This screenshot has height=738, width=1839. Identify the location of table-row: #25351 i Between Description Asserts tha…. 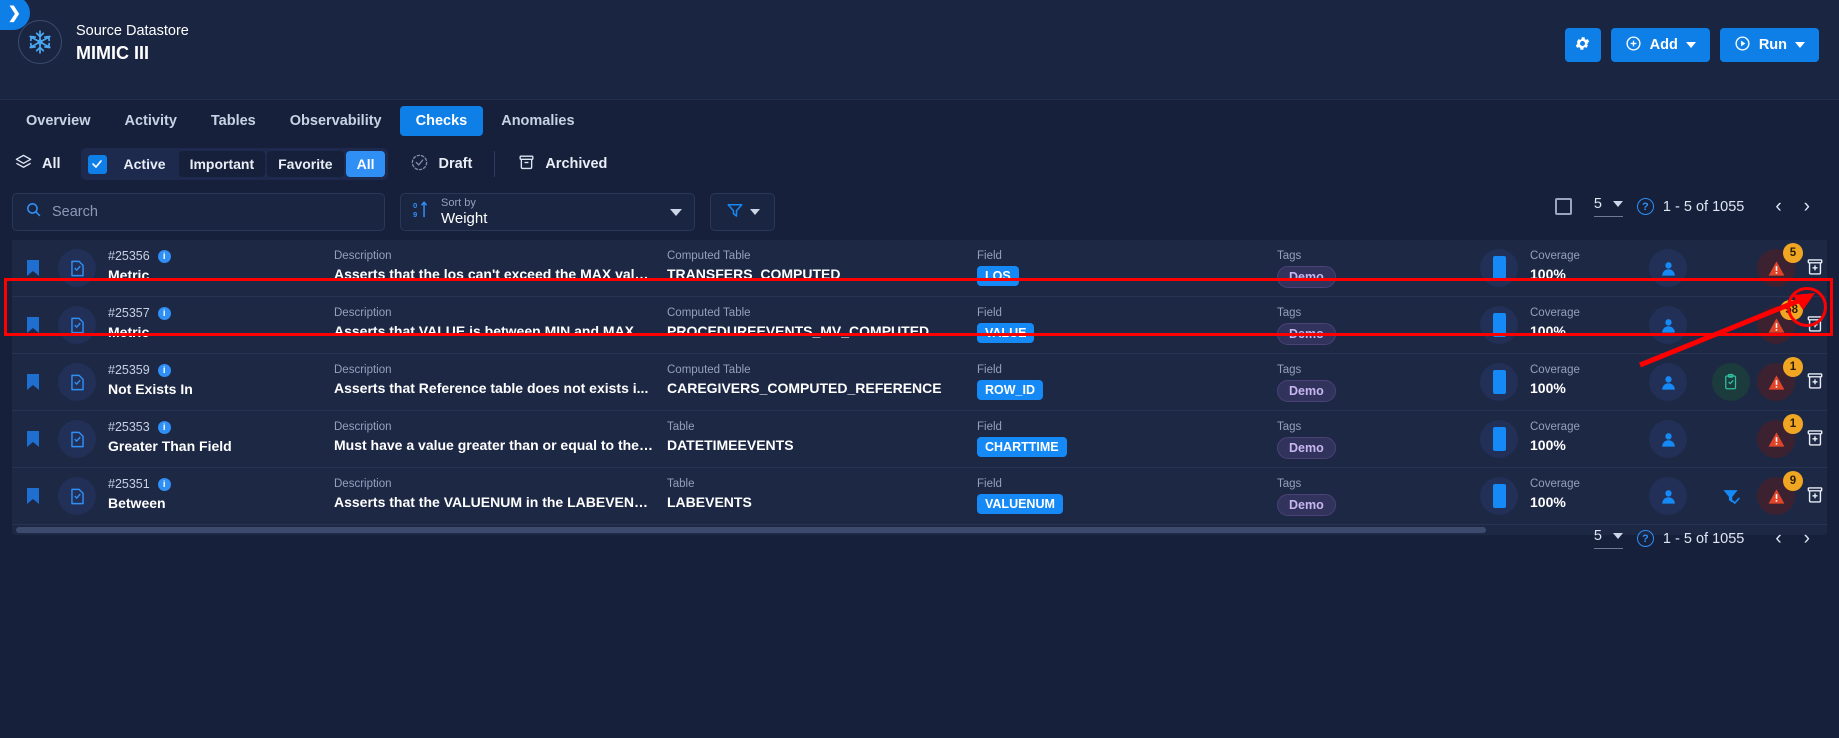
(919, 496).